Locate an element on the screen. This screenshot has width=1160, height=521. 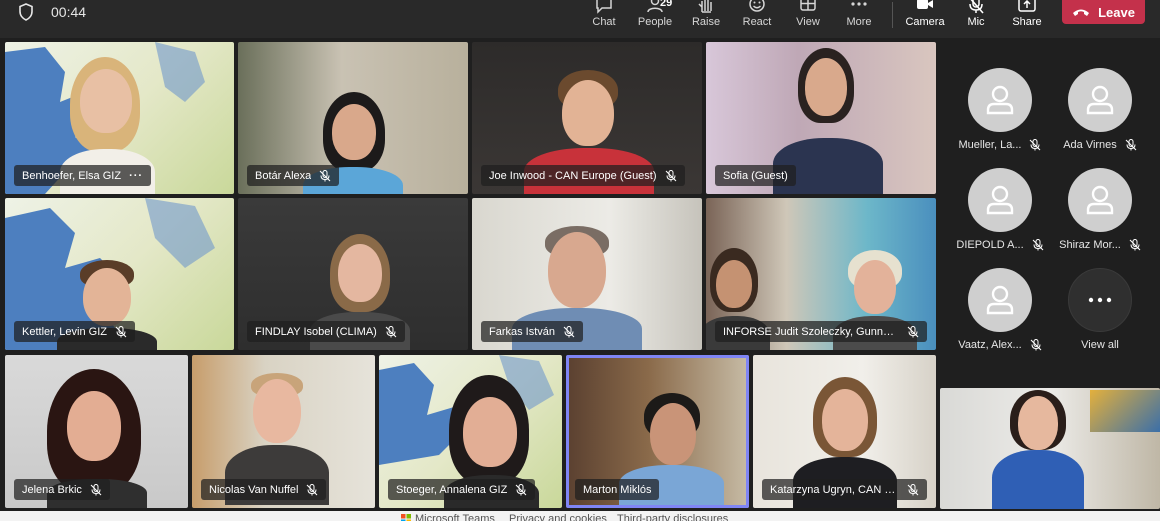
participant-name: Kettler, Levin GIZ is located at coordinates (64, 331).